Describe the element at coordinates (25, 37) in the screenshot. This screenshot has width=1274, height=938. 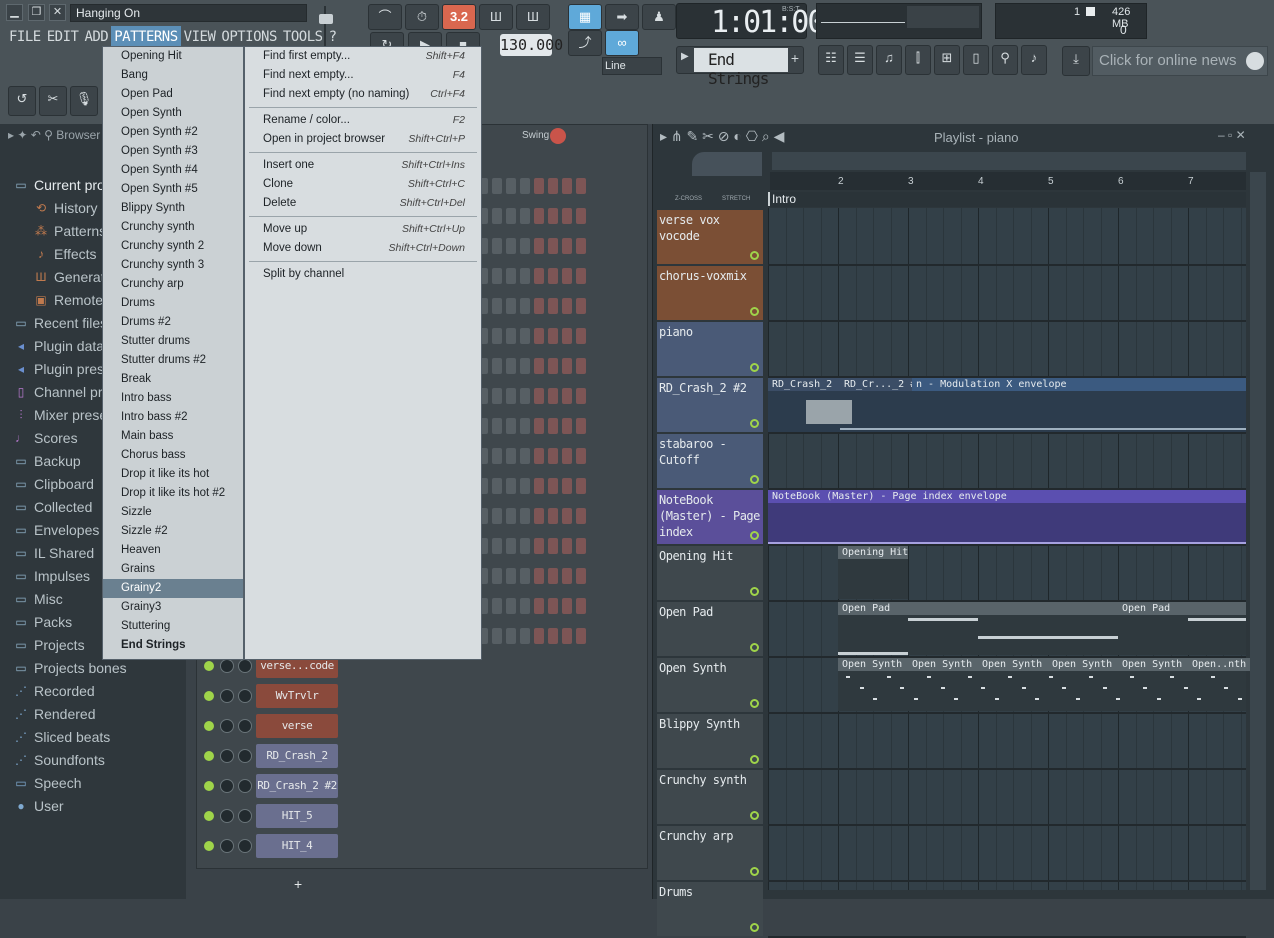
I see `menu-file: FILE` at that location.